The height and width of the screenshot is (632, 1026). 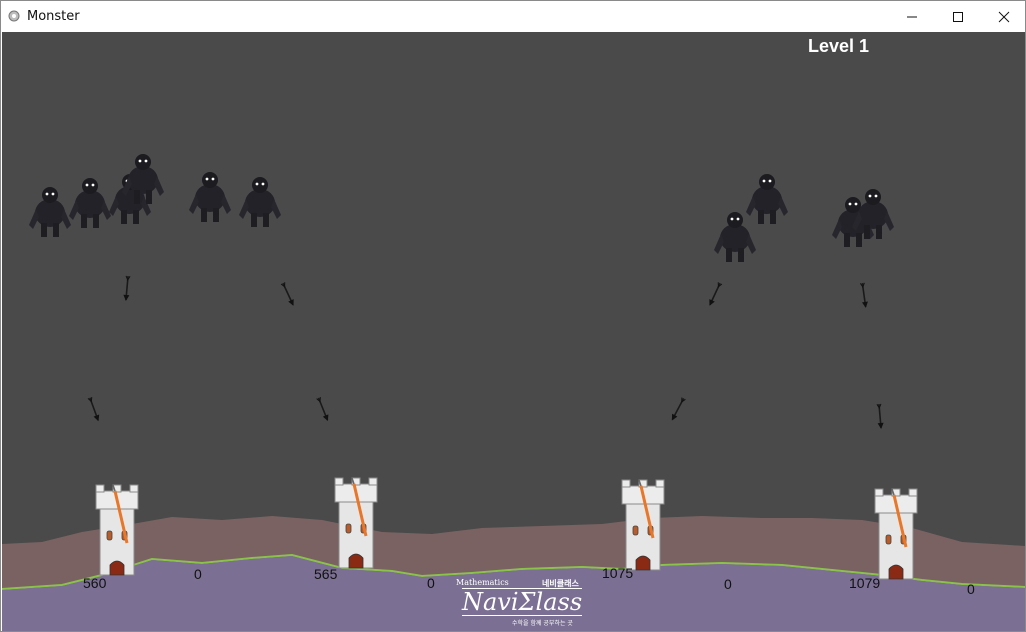 I want to click on window-title: Monster, so click(x=53, y=16).